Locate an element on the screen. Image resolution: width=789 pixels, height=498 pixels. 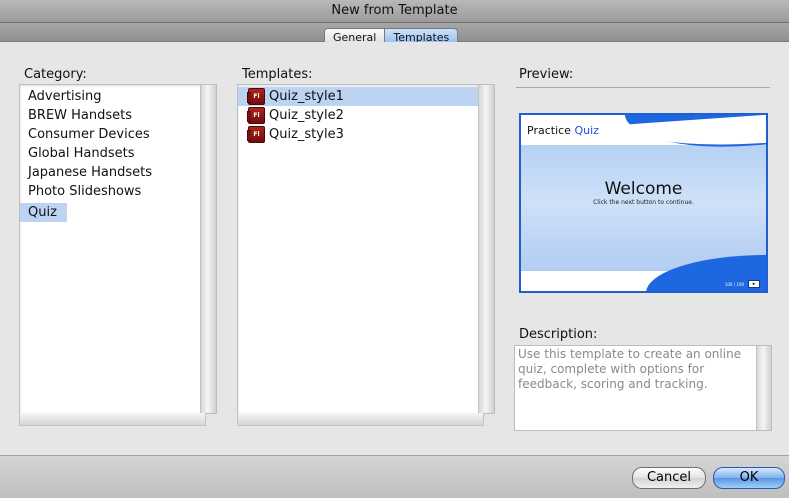
category-item-label: Photo Slideshows is located at coordinates (85, 191).